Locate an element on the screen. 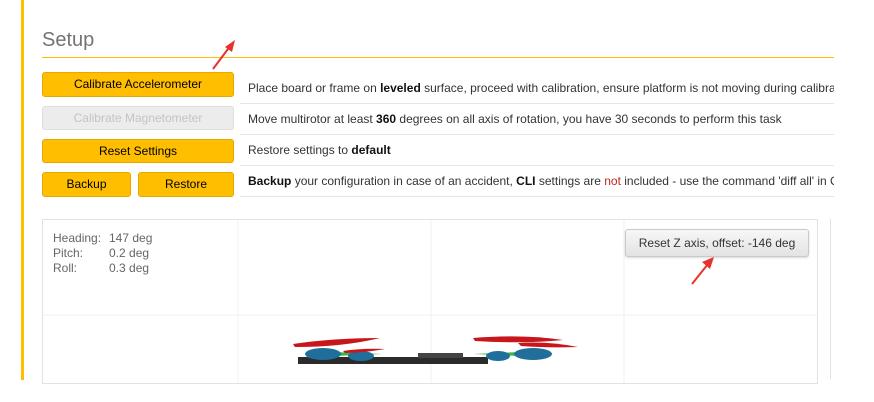 The width and height of the screenshot is (874, 402). reset-settings-button: Reset Settings is located at coordinates (138, 151).